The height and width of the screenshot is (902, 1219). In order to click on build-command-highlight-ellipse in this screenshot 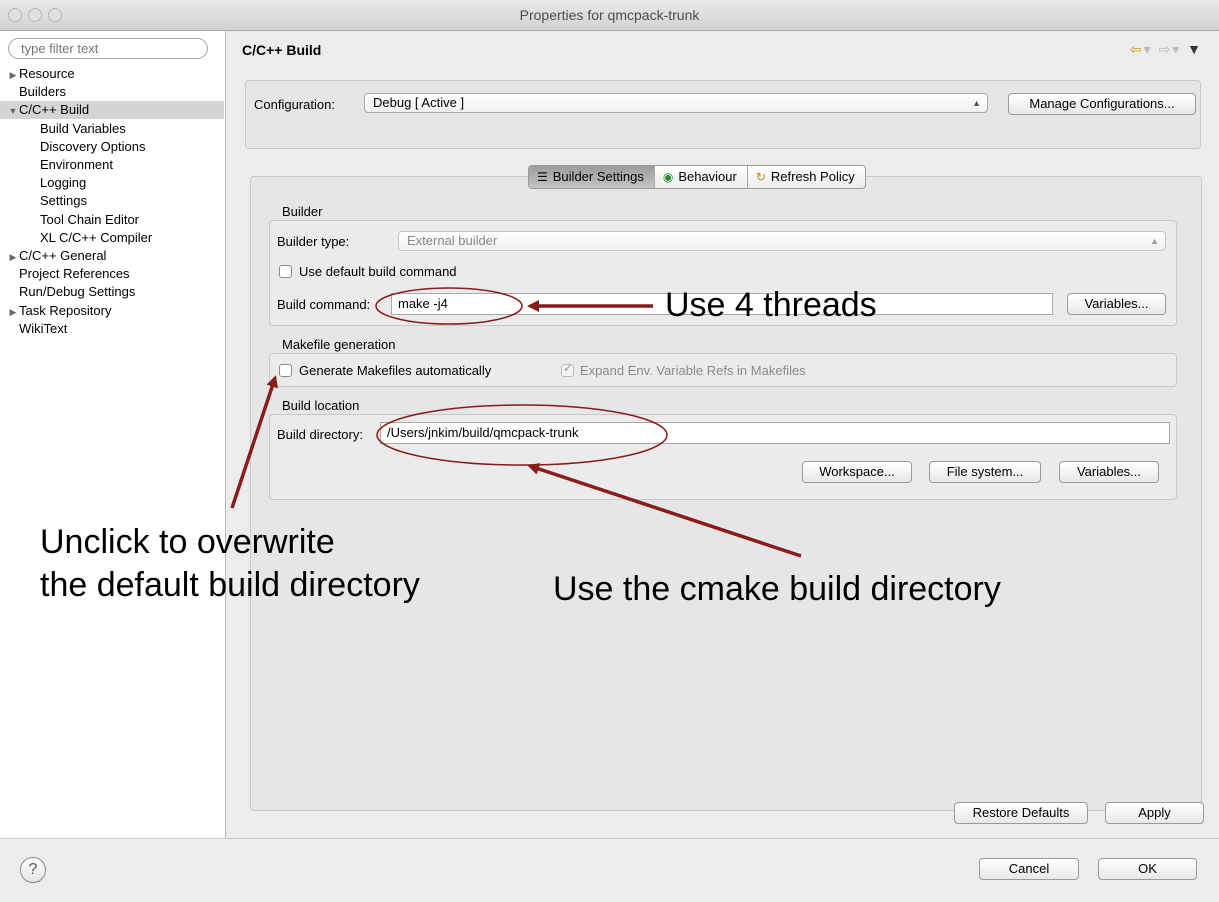, I will do `click(449, 306)`.